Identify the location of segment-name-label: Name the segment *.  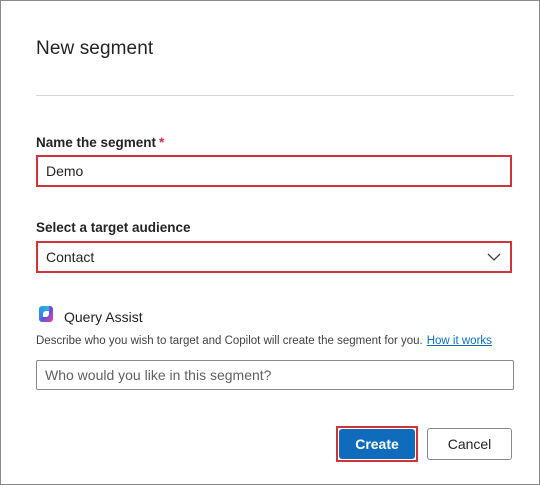
(100, 142).